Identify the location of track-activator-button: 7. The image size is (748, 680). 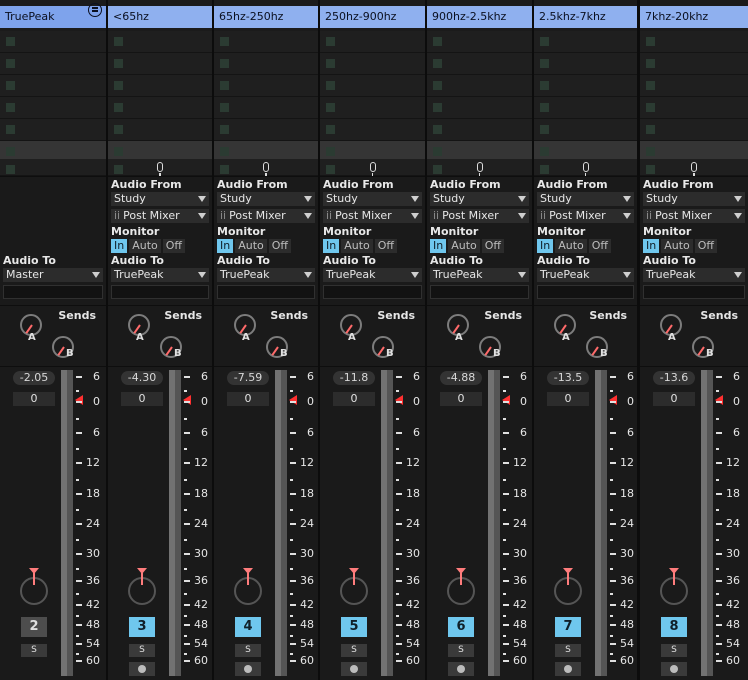
(568, 627).